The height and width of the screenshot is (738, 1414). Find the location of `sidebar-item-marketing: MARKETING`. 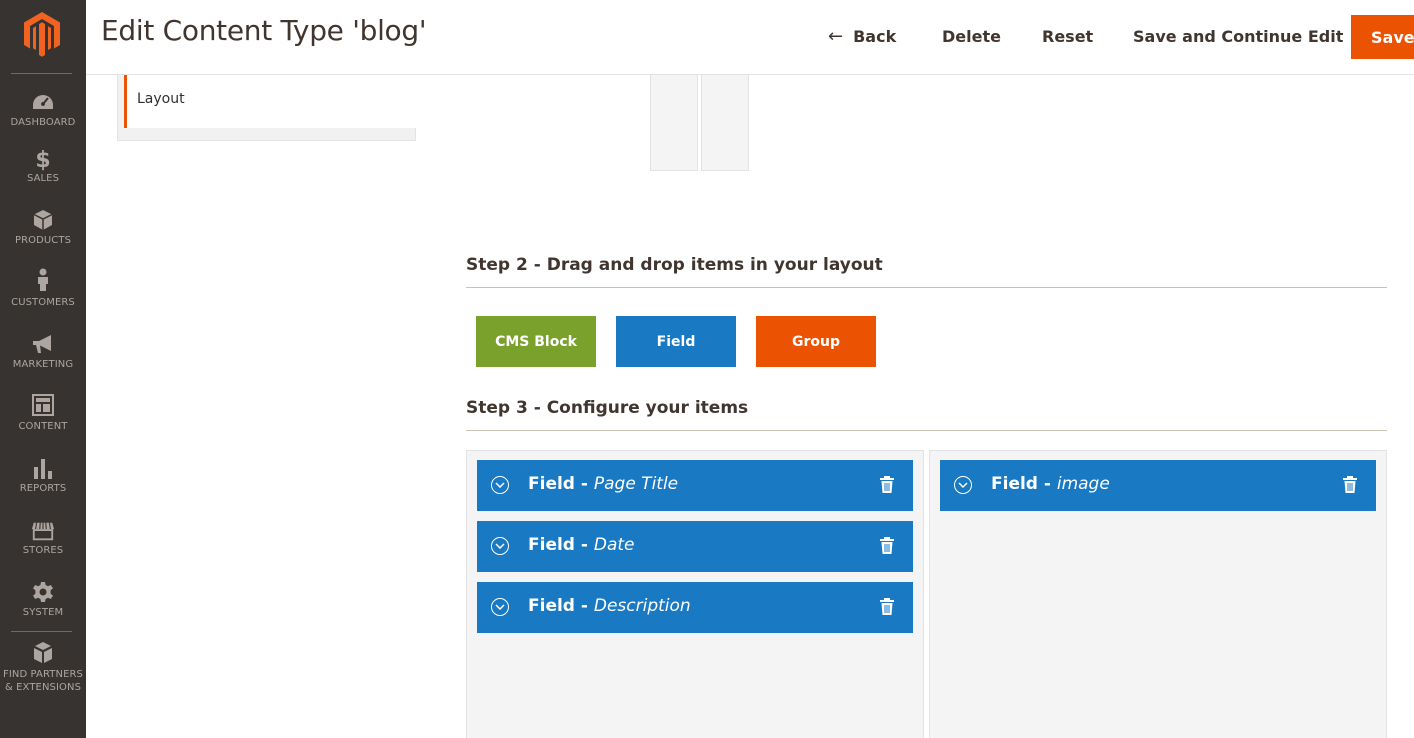

sidebar-item-marketing: MARKETING is located at coordinates (43, 362).